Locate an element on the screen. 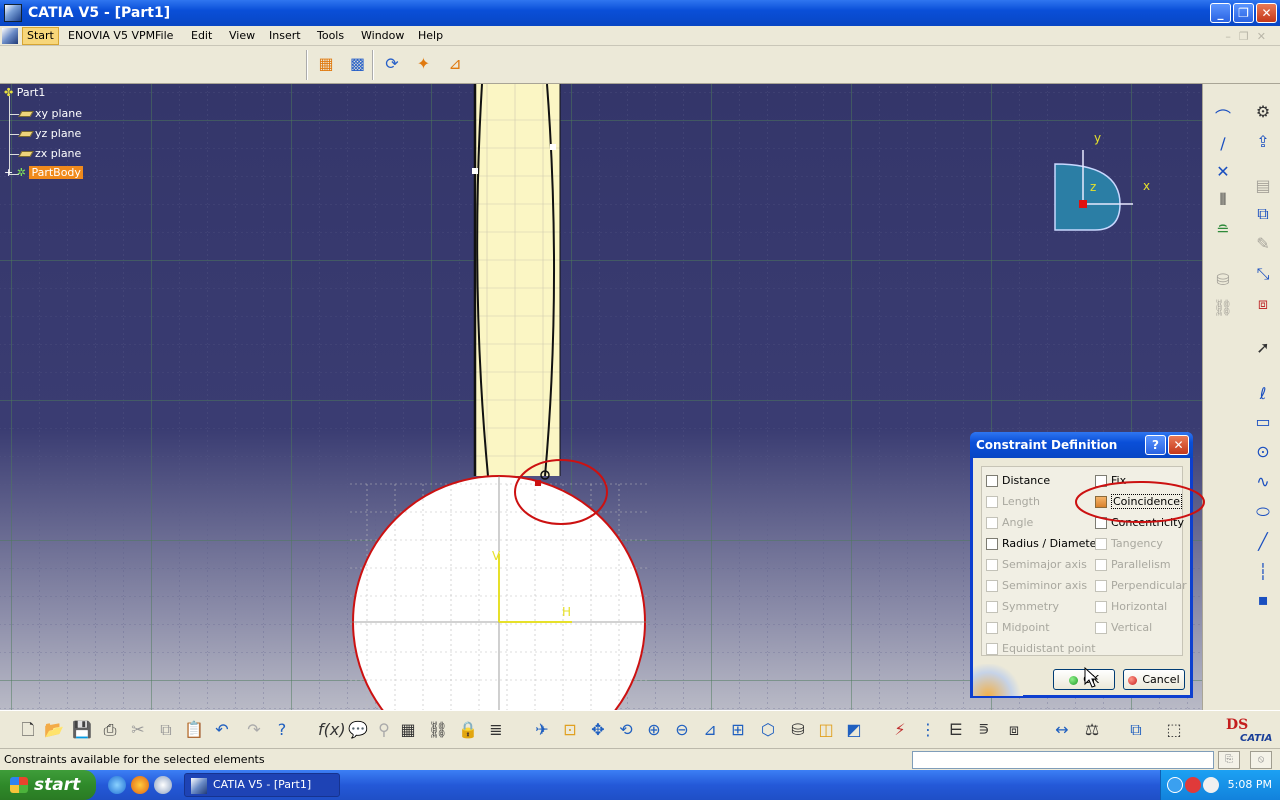 The height and width of the screenshot is (800, 1280). checkbox-parallelism is located at coordinates (1101, 565).